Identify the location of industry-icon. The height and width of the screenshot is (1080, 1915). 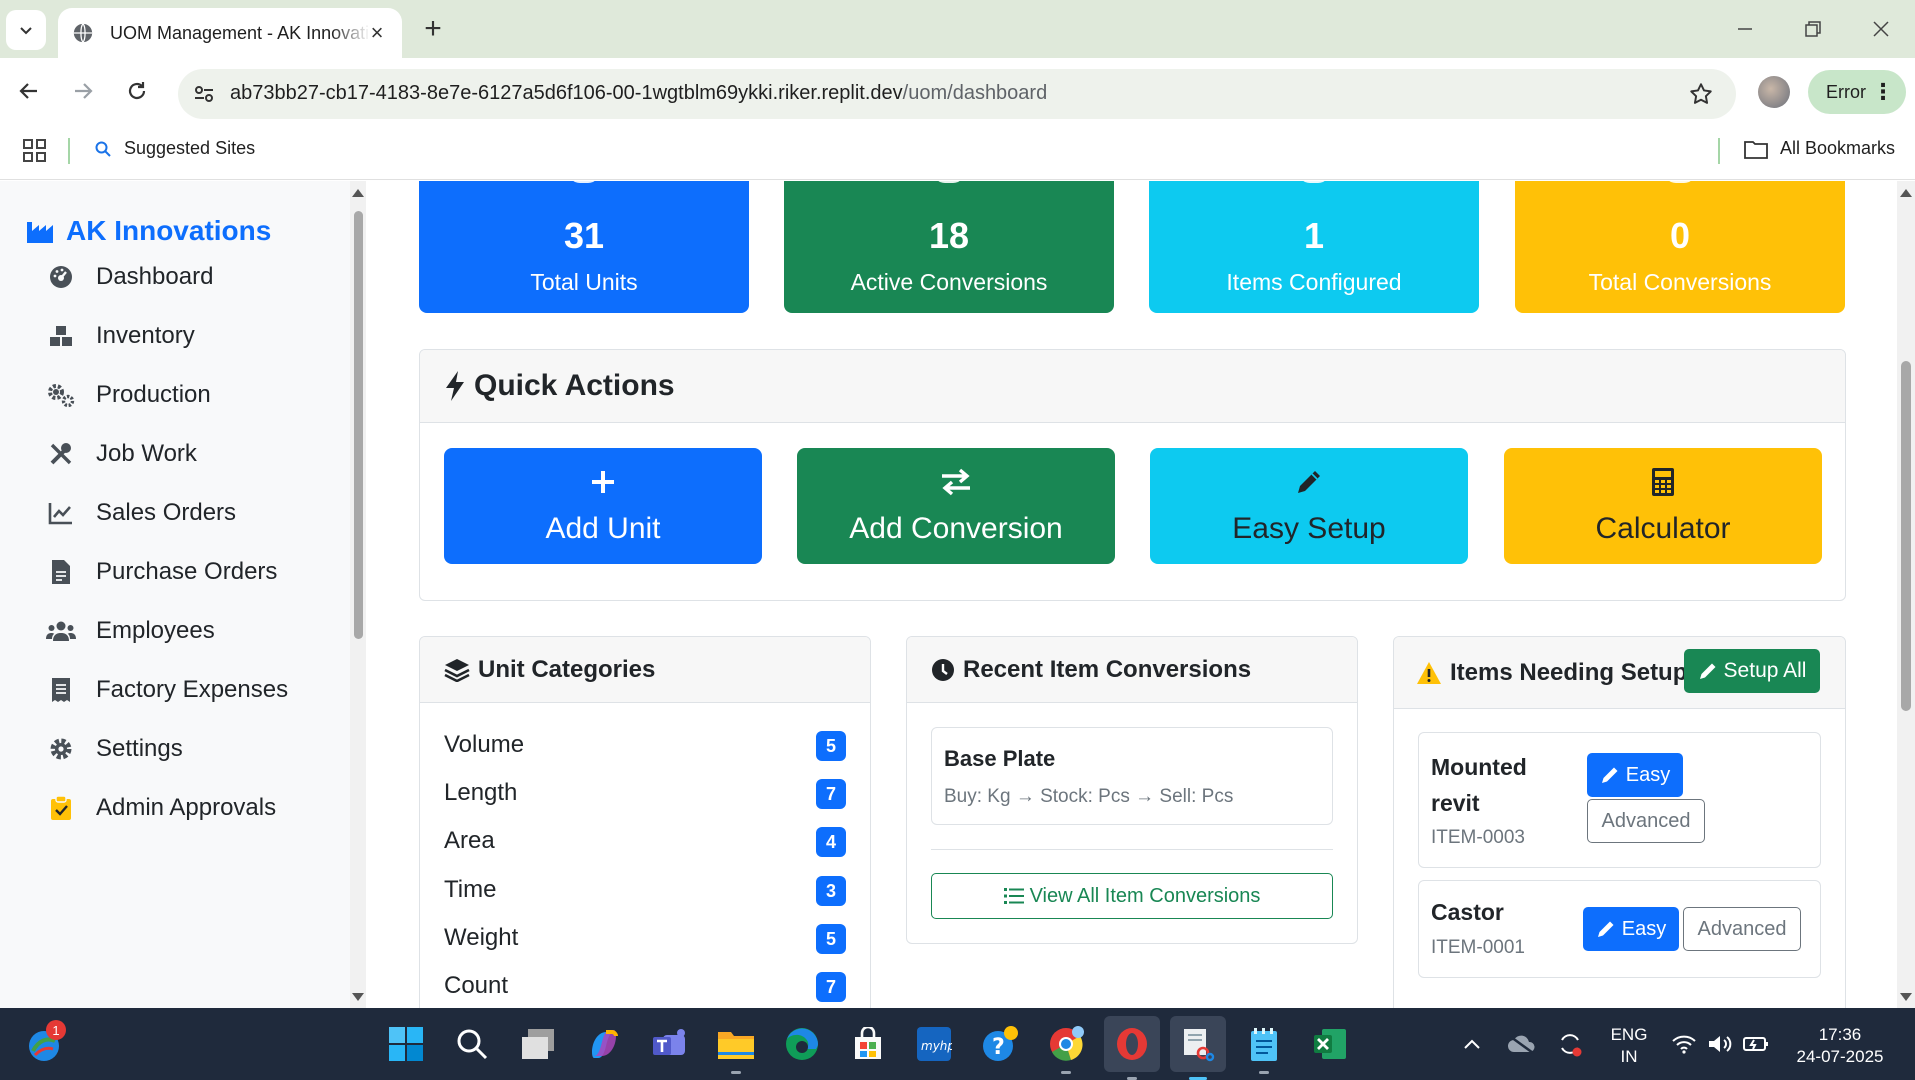
(40, 232).